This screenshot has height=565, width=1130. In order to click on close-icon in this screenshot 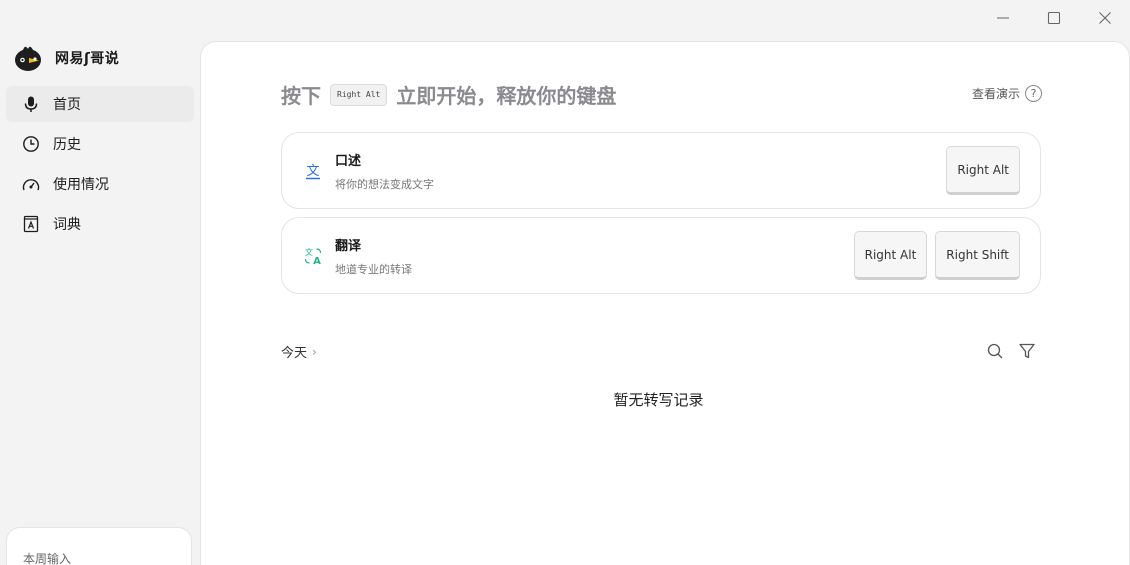, I will do `click(1104, 18)`.